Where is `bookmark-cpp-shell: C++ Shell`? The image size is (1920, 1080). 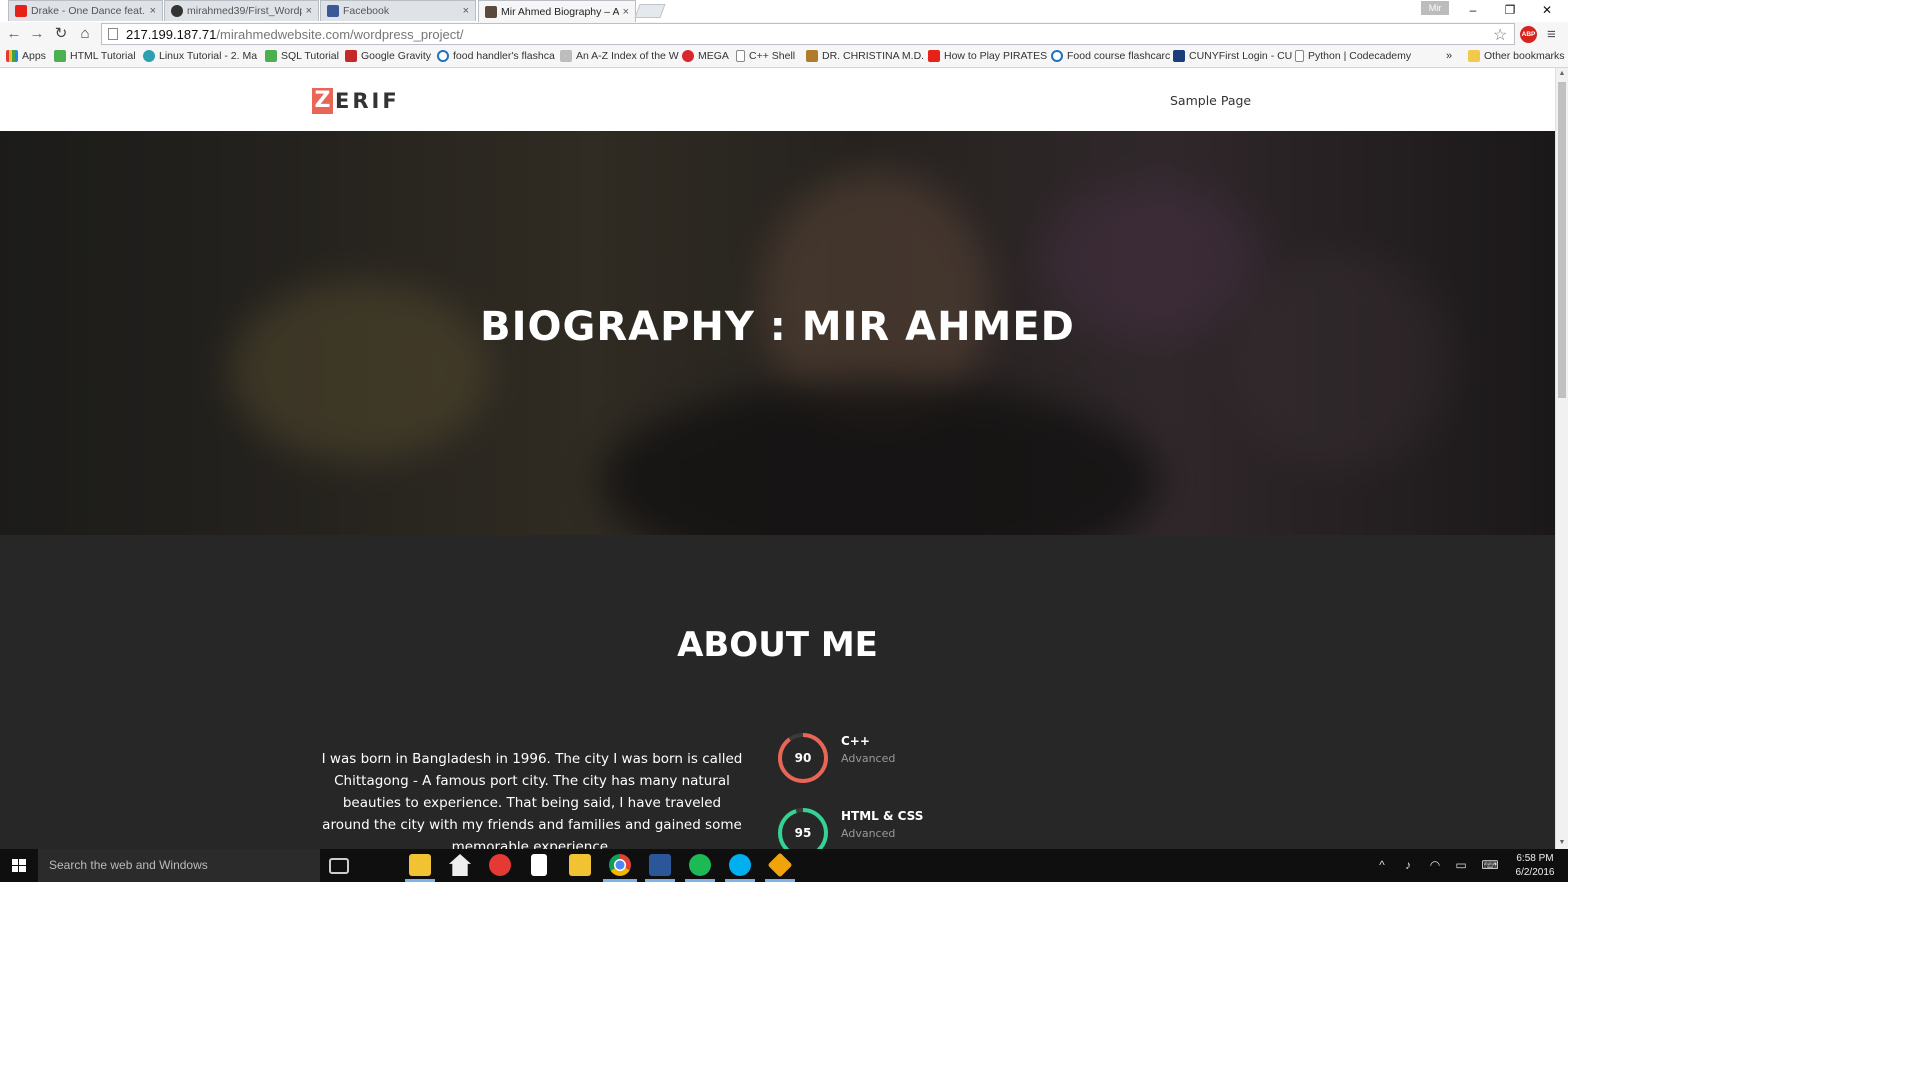
bookmark-cpp-shell: C++ Shell is located at coordinates (765, 56).